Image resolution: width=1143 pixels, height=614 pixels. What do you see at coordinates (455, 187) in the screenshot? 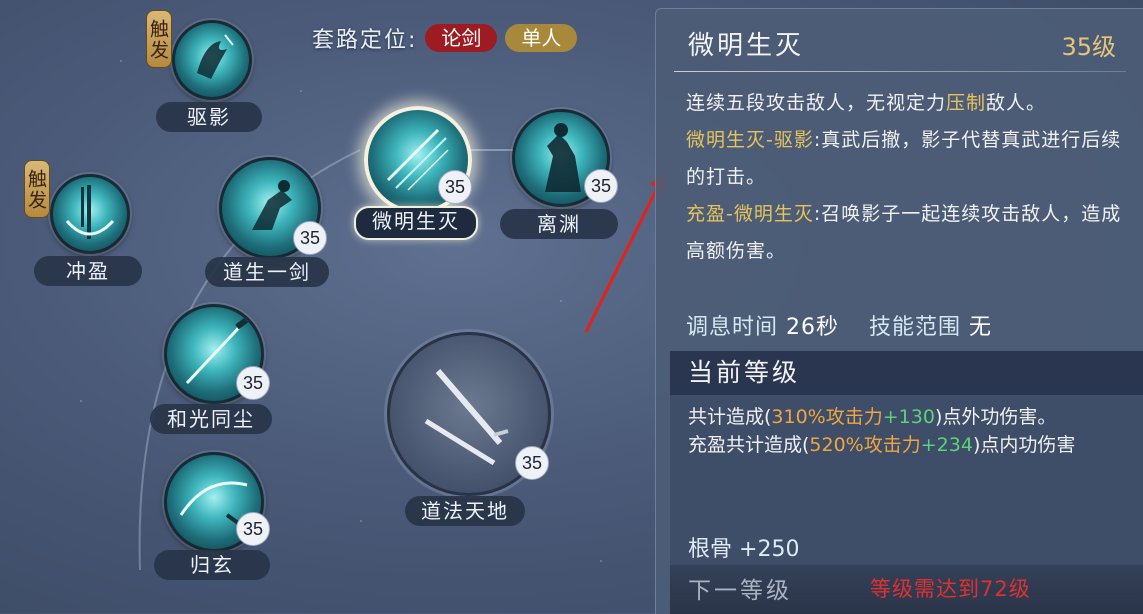
I see `weiming-level: 35` at bounding box center [455, 187].